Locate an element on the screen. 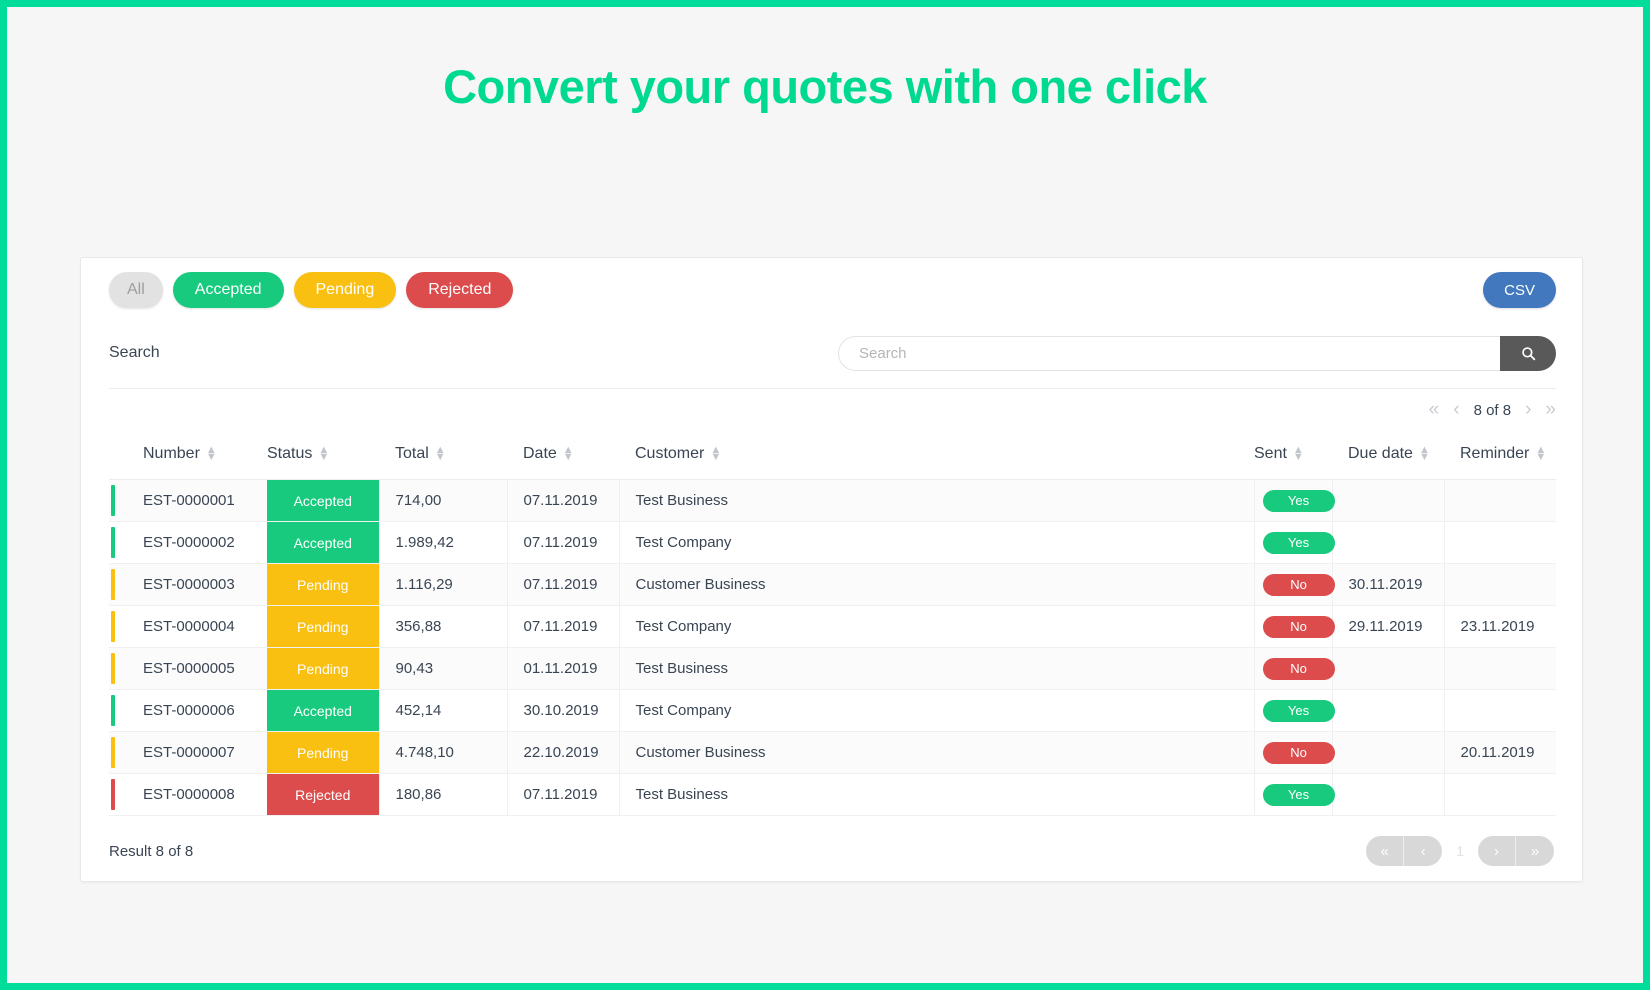 This screenshot has width=1650, height=990. col-due-date: Due date ▲ ▼ is located at coordinates (1388, 454).